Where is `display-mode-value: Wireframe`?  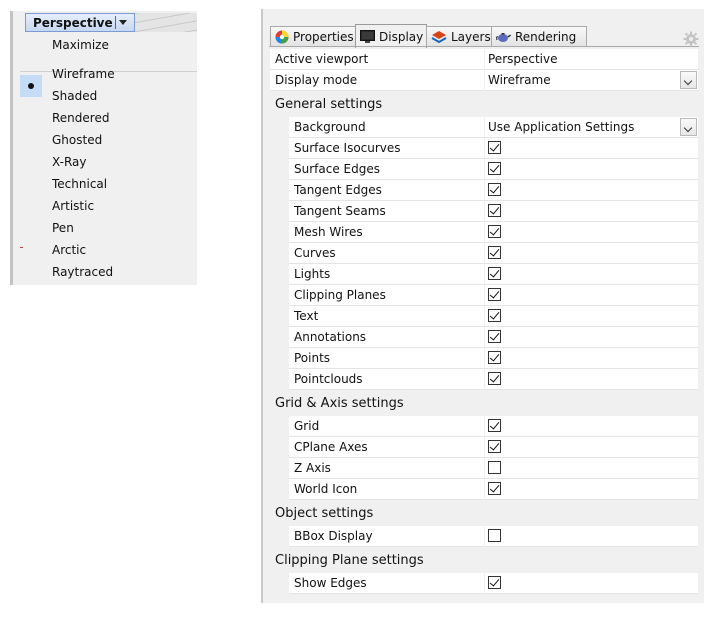
display-mode-value: Wireframe is located at coordinates (519, 80).